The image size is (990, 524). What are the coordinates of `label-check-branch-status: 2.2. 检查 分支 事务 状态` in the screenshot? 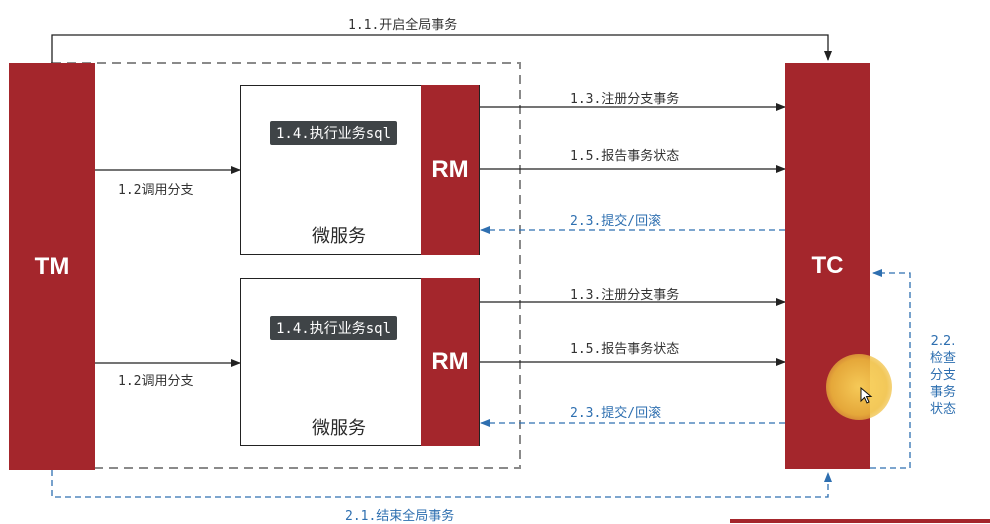 It's located at (943, 375).